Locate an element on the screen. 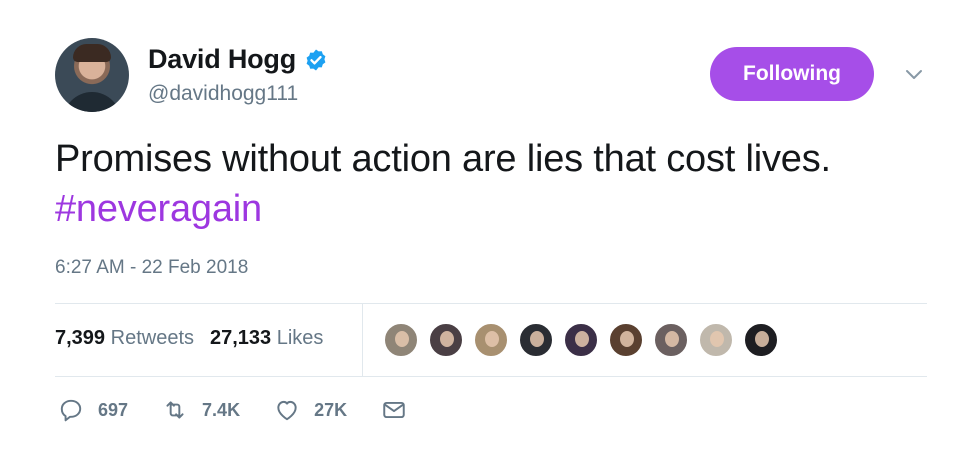 Image resolution: width=980 pixels, height=474 pixels. tweet-actions: 697 7.4K 27K is located at coordinates (249, 410).